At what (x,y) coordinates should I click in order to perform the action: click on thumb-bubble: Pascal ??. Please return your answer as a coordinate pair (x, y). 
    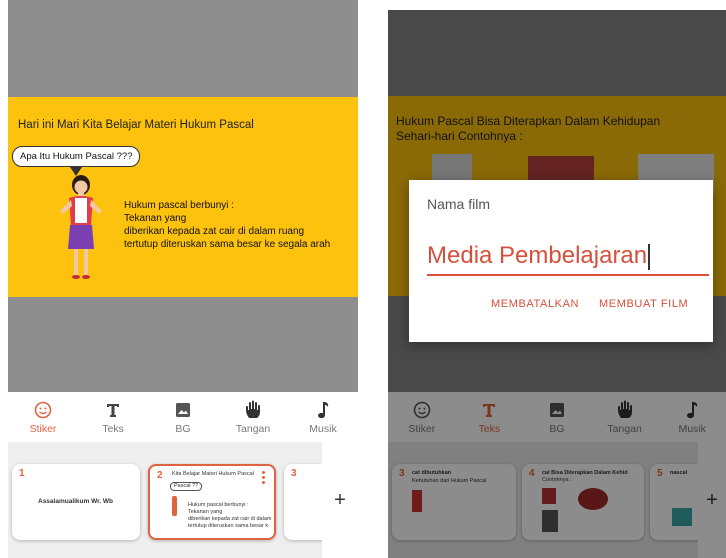
    Looking at the image, I should click on (186, 486).